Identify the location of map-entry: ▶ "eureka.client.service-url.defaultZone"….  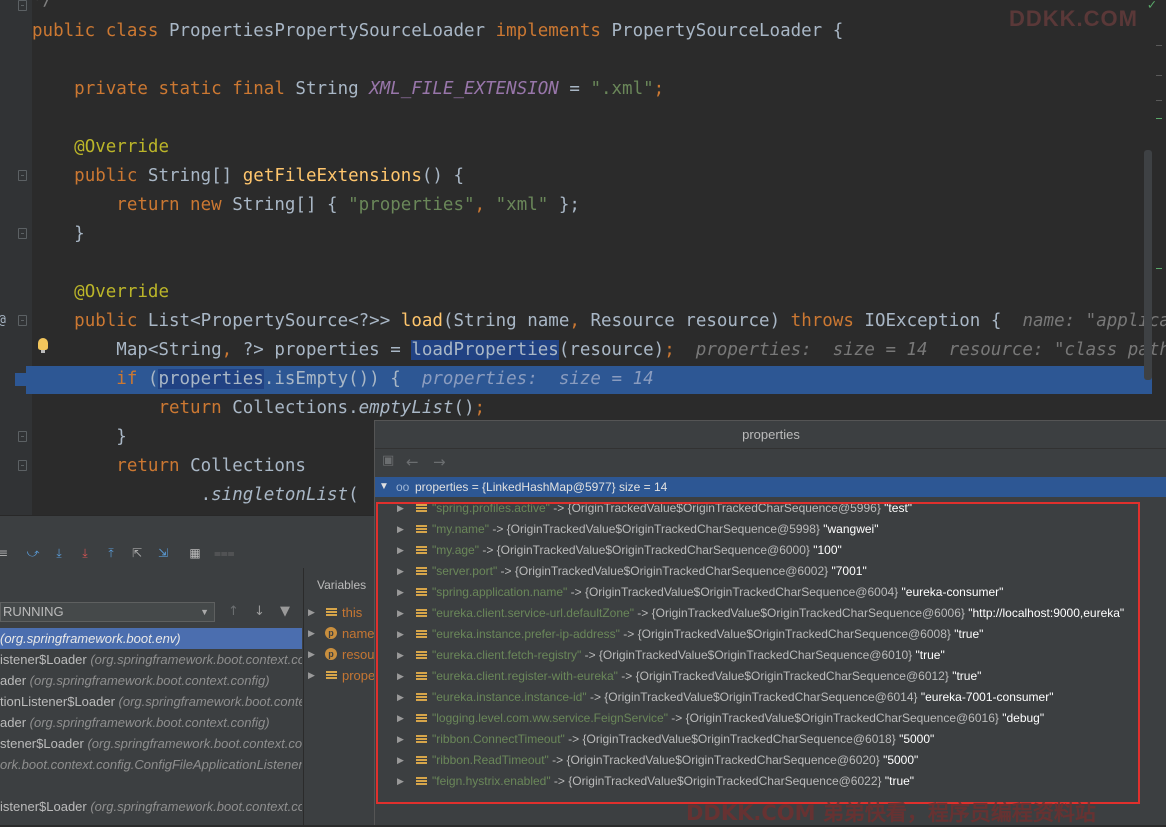
(770, 613).